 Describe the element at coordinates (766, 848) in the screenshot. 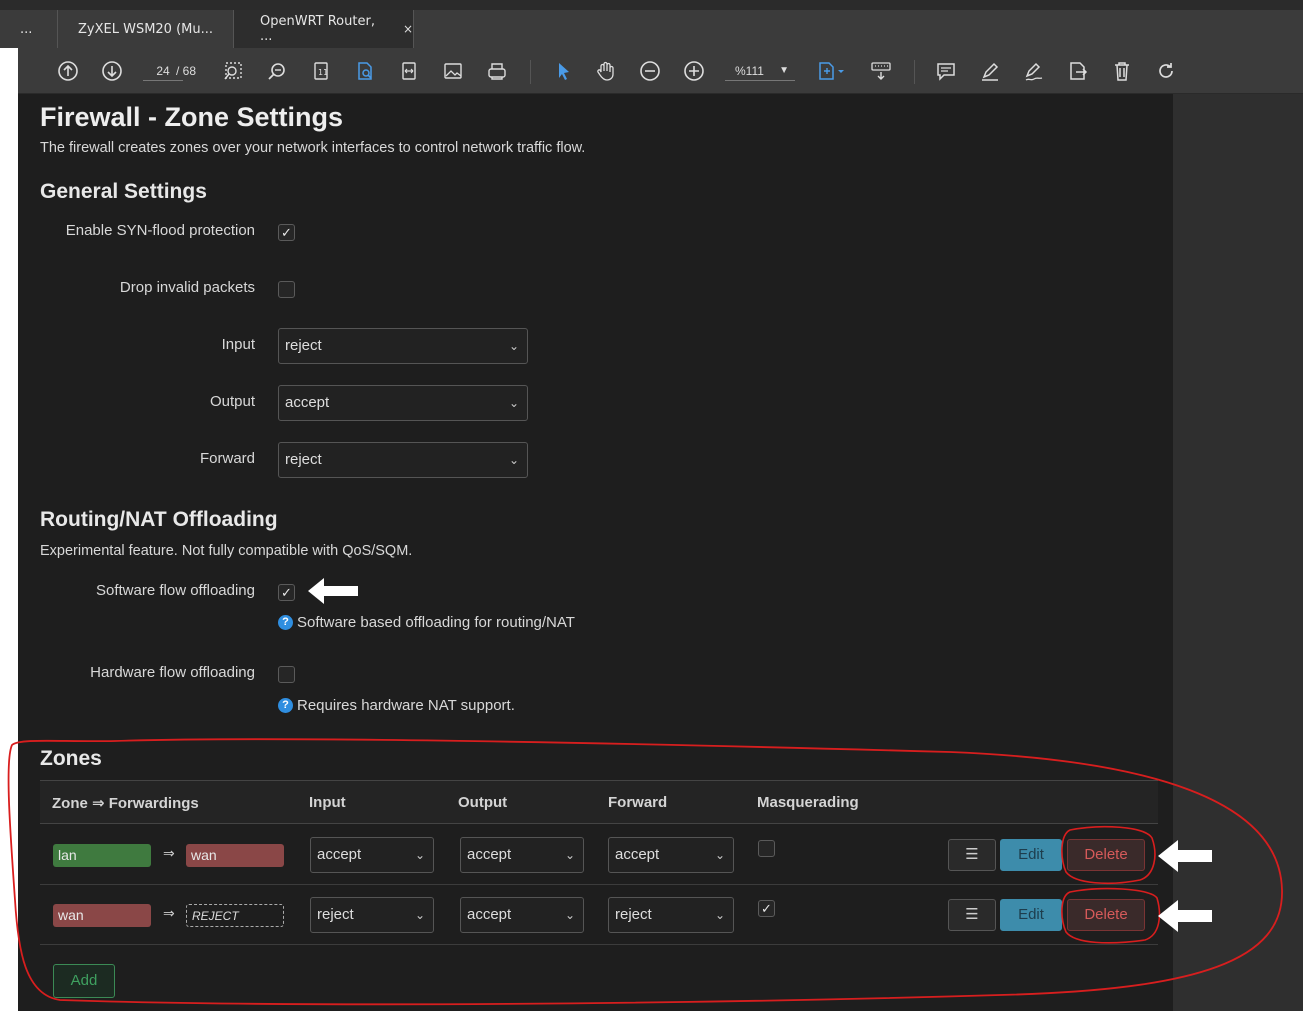

I see `masquerading-checkbox` at that location.